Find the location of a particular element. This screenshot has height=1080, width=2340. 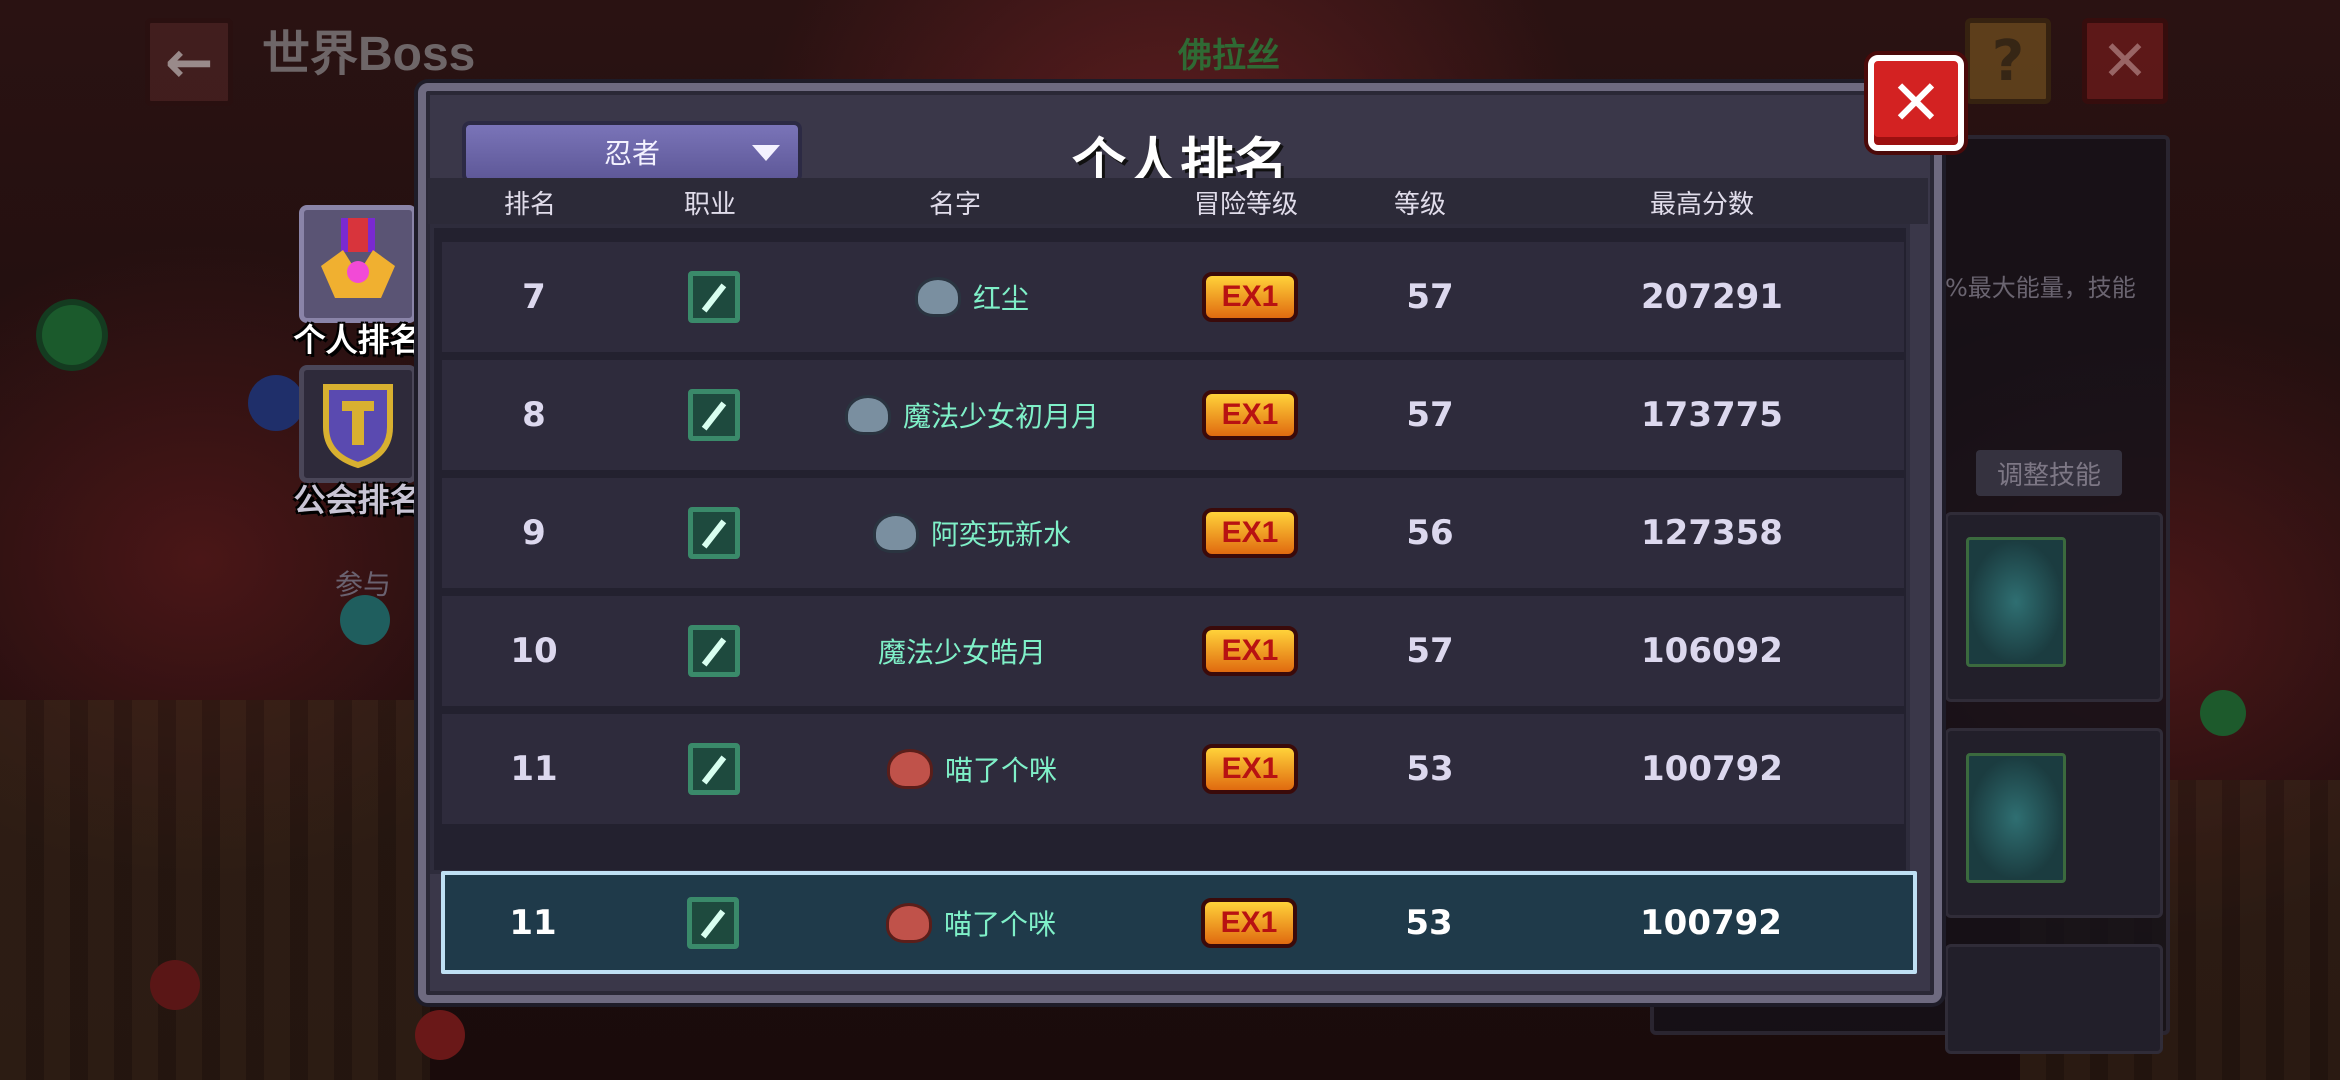

my-ranking-row: 11 喵了个咪 EX1 53 100792 is located at coordinates (1179, 922).